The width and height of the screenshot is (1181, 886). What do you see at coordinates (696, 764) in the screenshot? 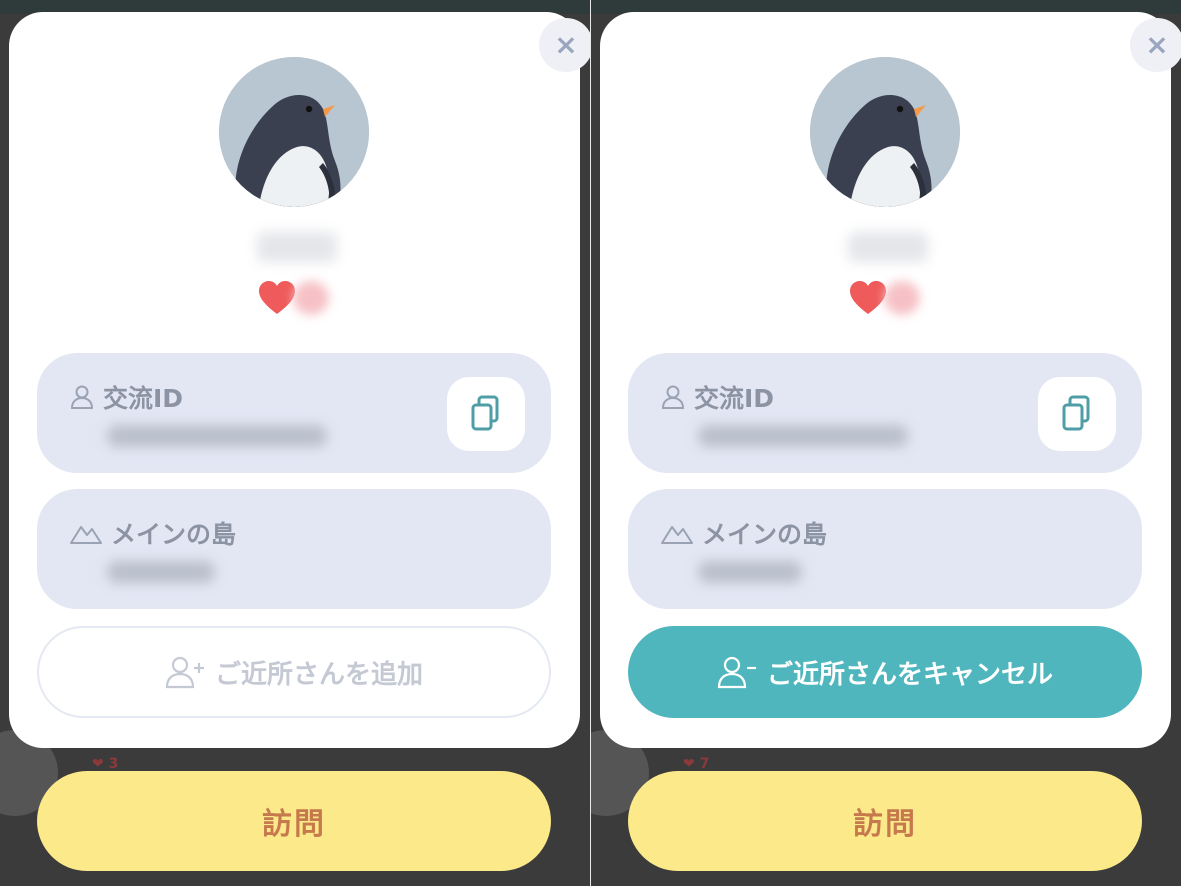
I see `background-heart-count: ❤ 7` at bounding box center [696, 764].